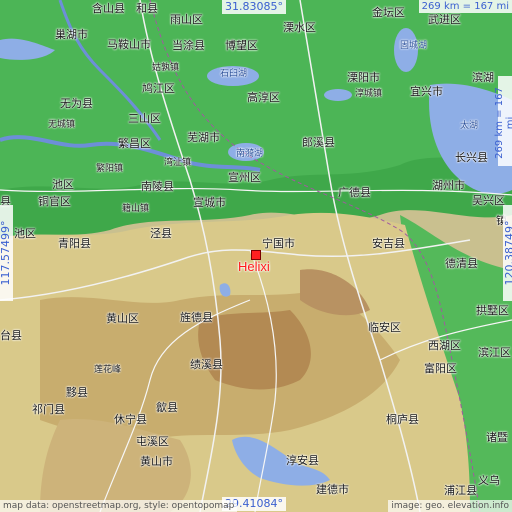  What do you see at coordinates (263, 97) in the screenshot?
I see `place-label: 高淳区` at bounding box center [263, 97].